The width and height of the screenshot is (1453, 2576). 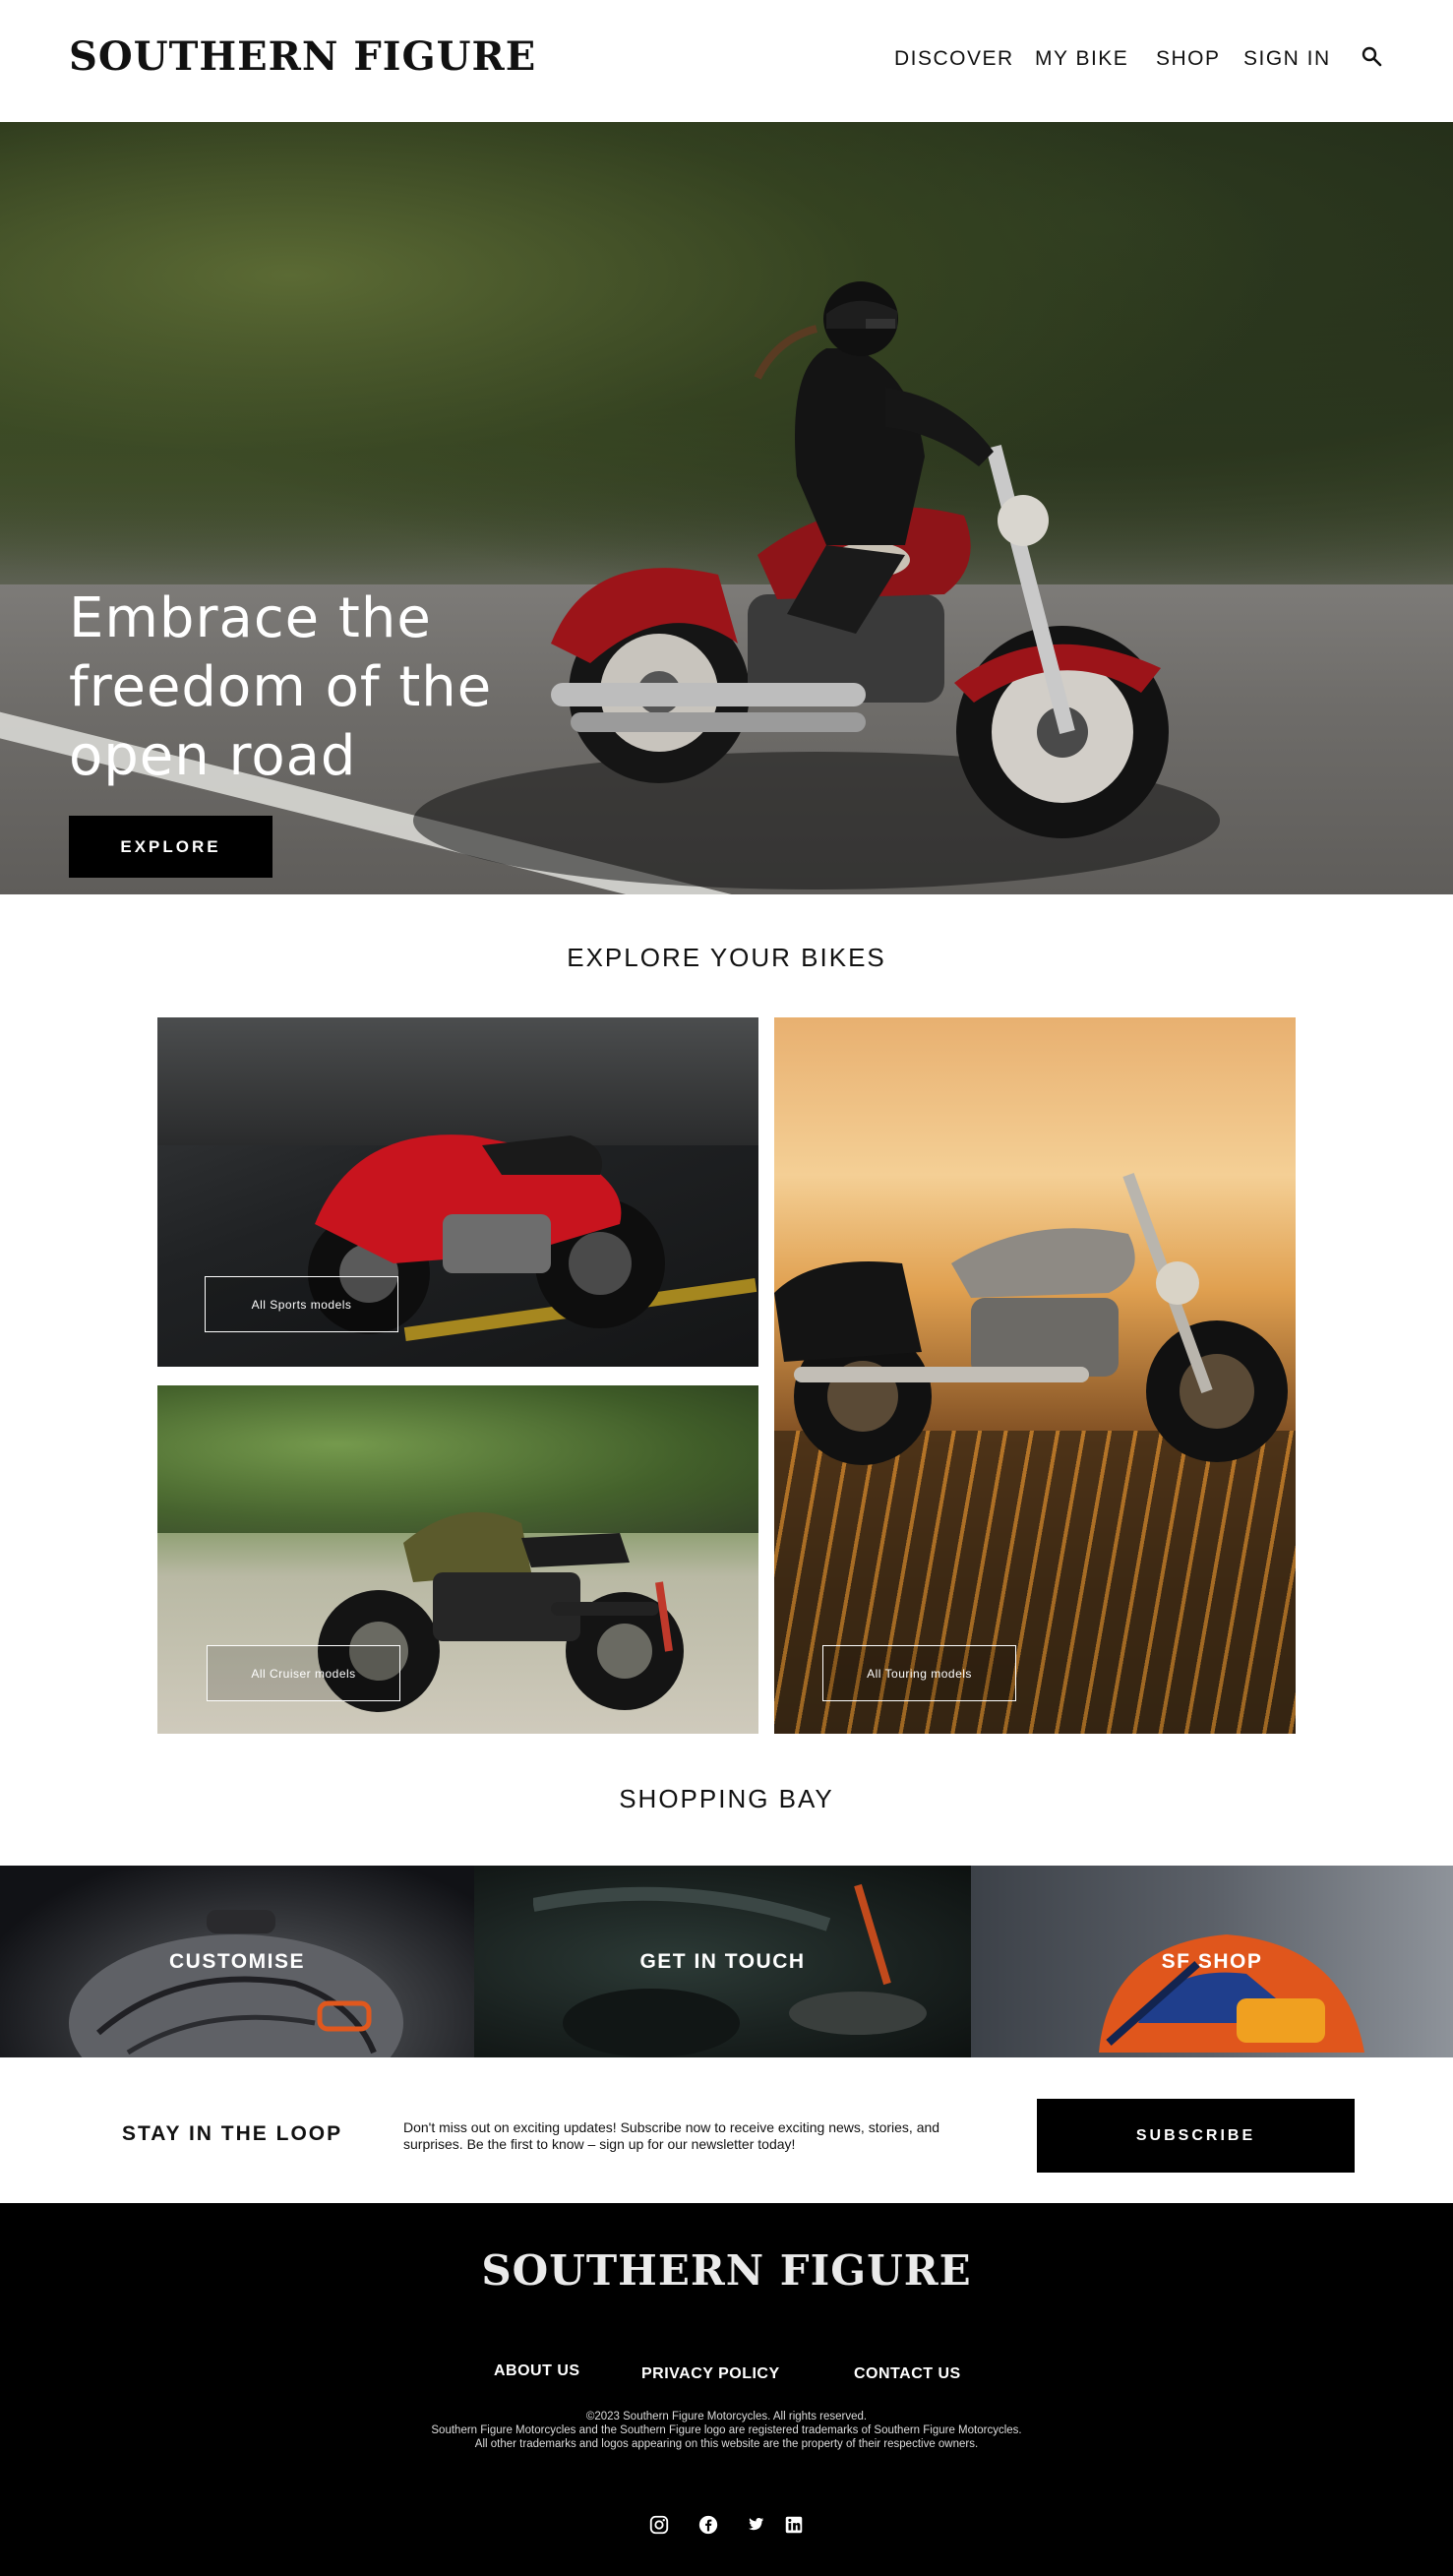 I want to click on footer-logo: SOUTHERN FIGURE, so click(x=726, y=2270).